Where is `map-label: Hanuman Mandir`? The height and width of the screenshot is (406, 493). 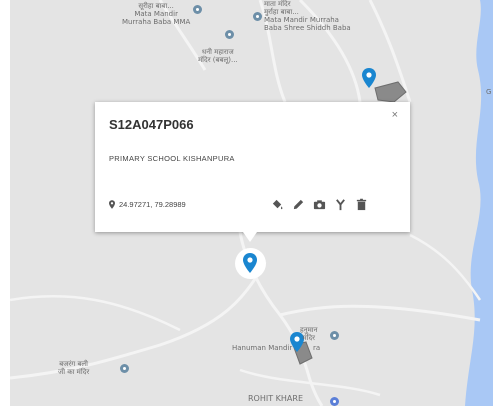 map-label: Hanuman Mandir is located at coordinates (262, 348).